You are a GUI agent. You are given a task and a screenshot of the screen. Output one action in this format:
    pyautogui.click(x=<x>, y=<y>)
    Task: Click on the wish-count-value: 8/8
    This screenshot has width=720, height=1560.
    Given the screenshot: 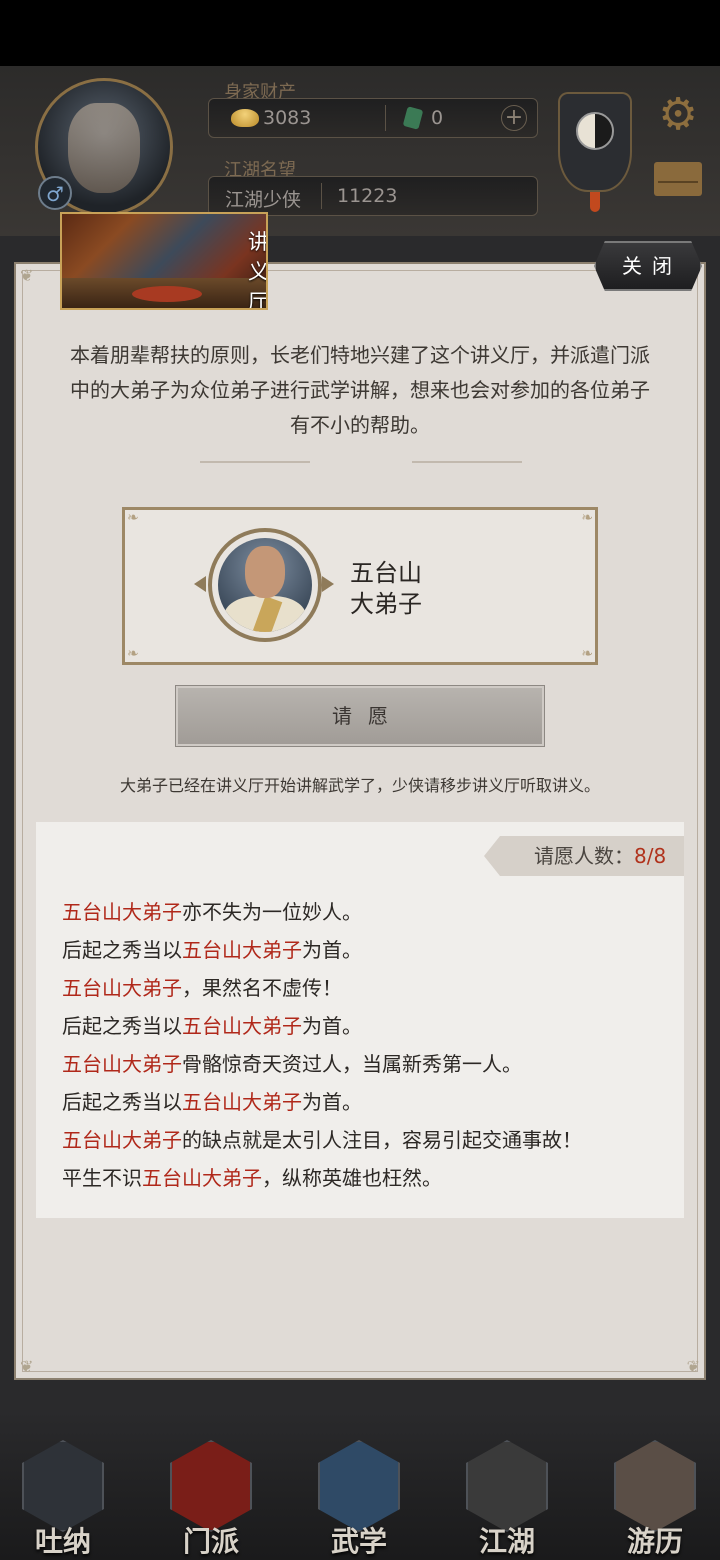 What is the action you would take?
    pyautogui.click(x=650, y=856)
    